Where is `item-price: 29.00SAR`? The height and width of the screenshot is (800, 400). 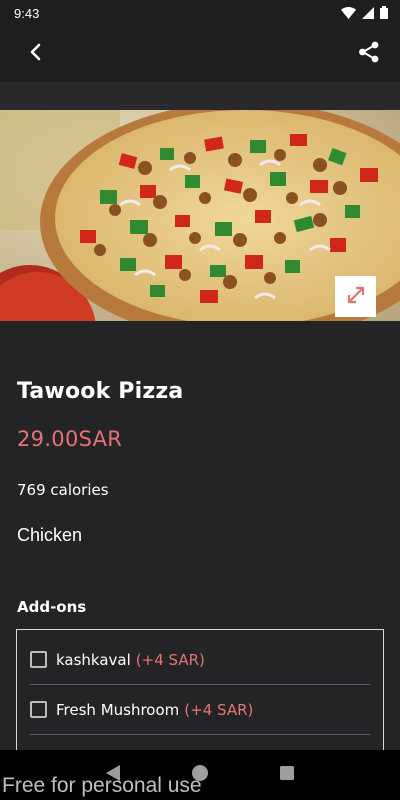
item-price: 29.00SAR is located at coordinates (70, 439).